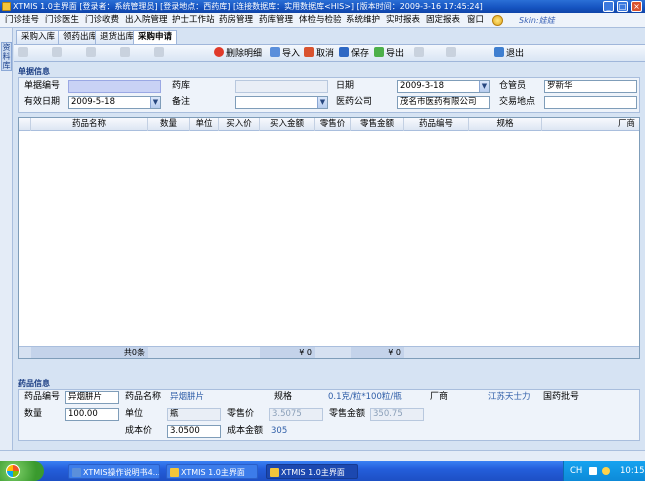 The height and width of the screenshot is (481, 645). What do you see at coordinates (204, 124) in the screenshot?
I see `grid-col-unit: 单位` at bounding box center [204, 124].